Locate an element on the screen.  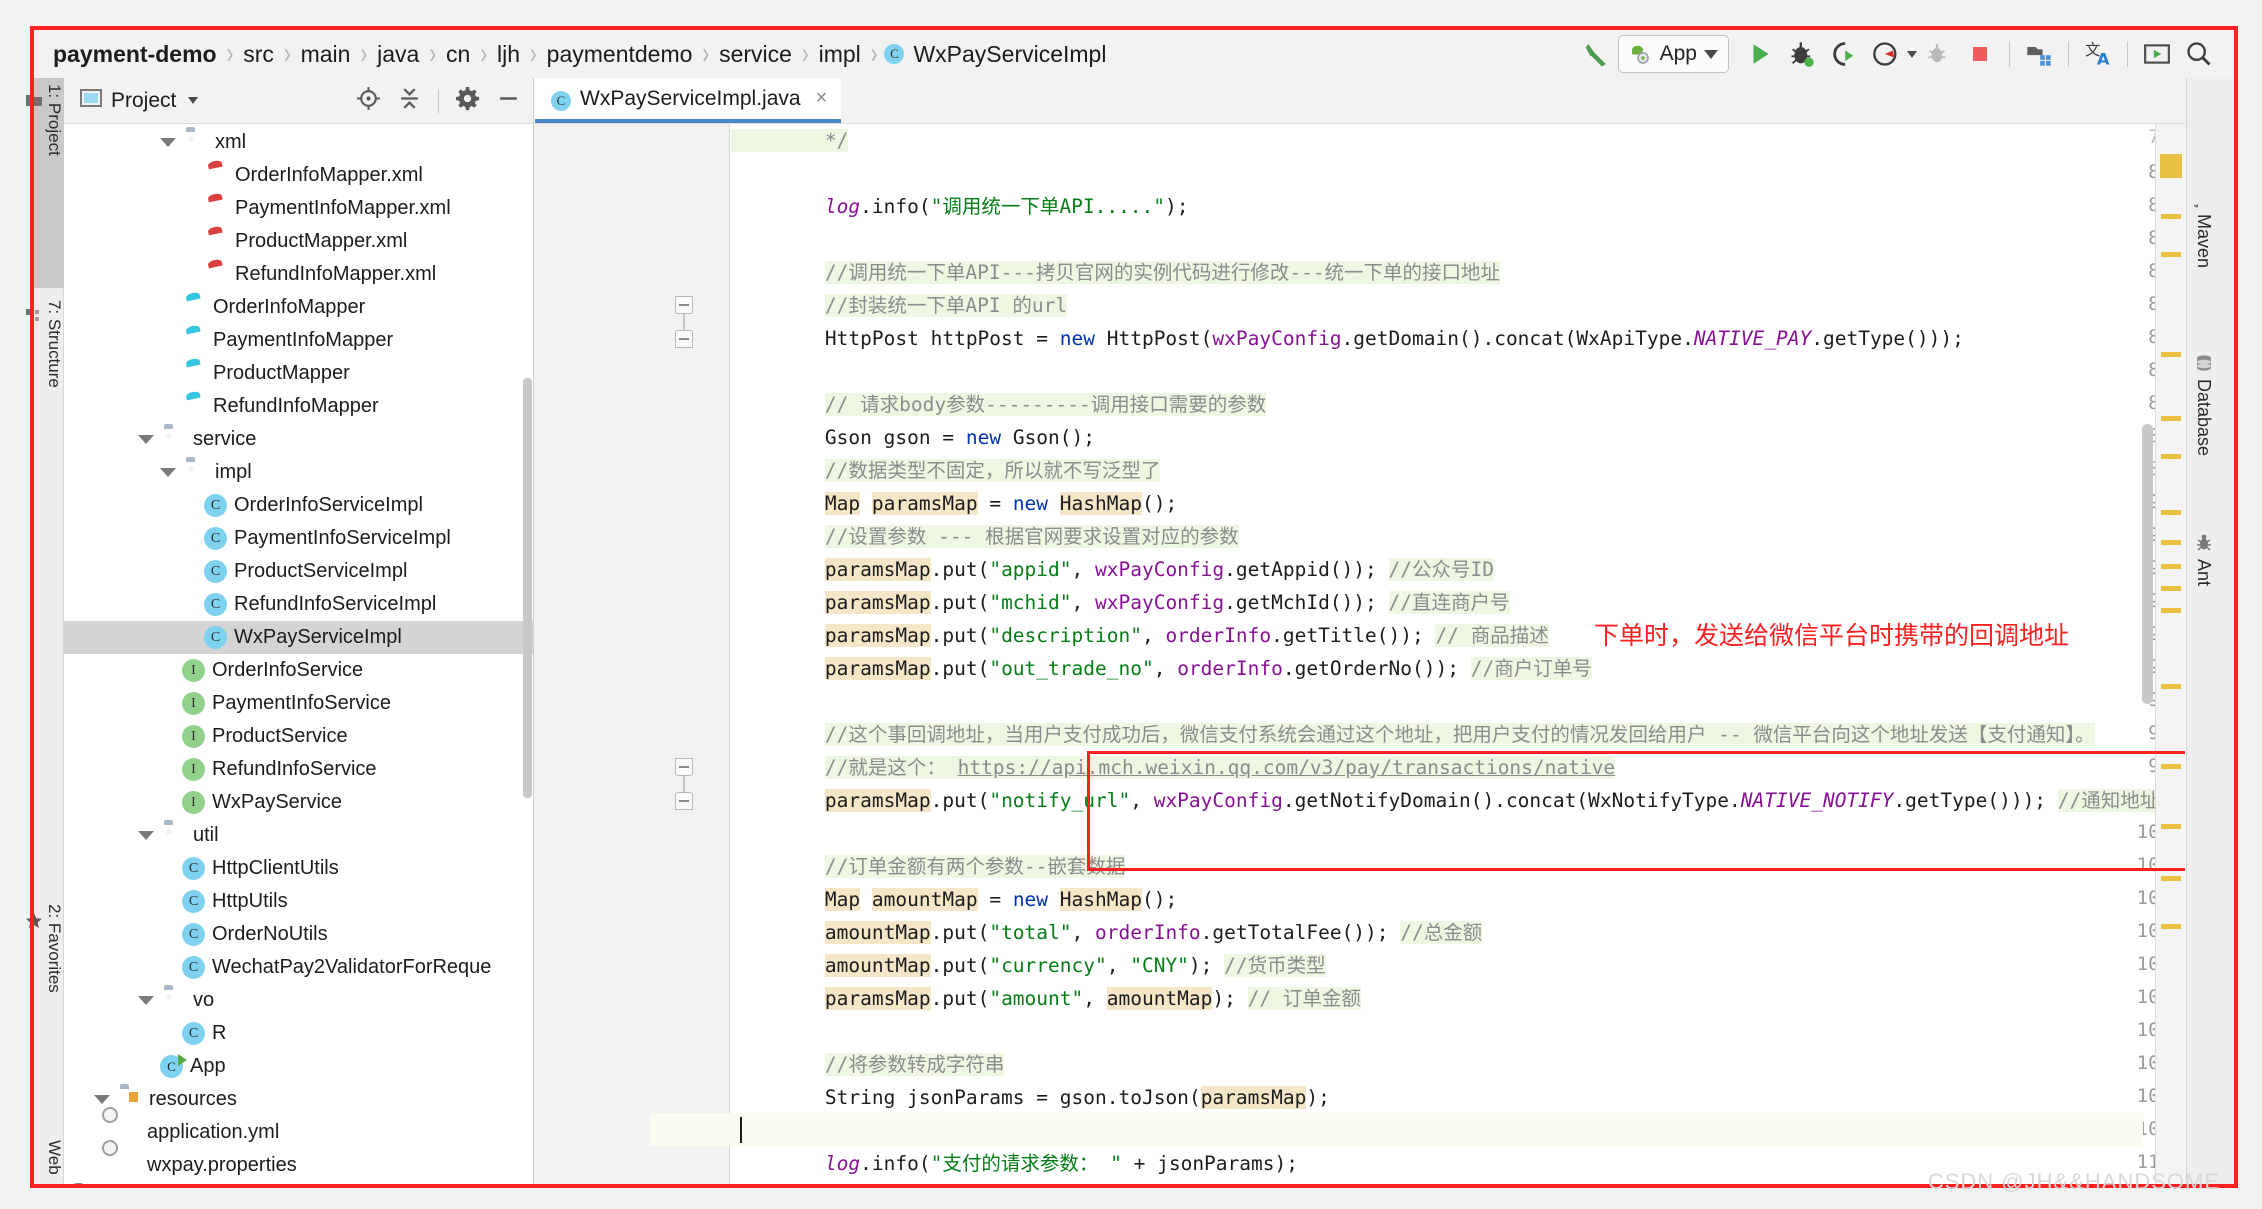
sidebar-item-structure: 7: Structure is located at coordinates (45, 419).